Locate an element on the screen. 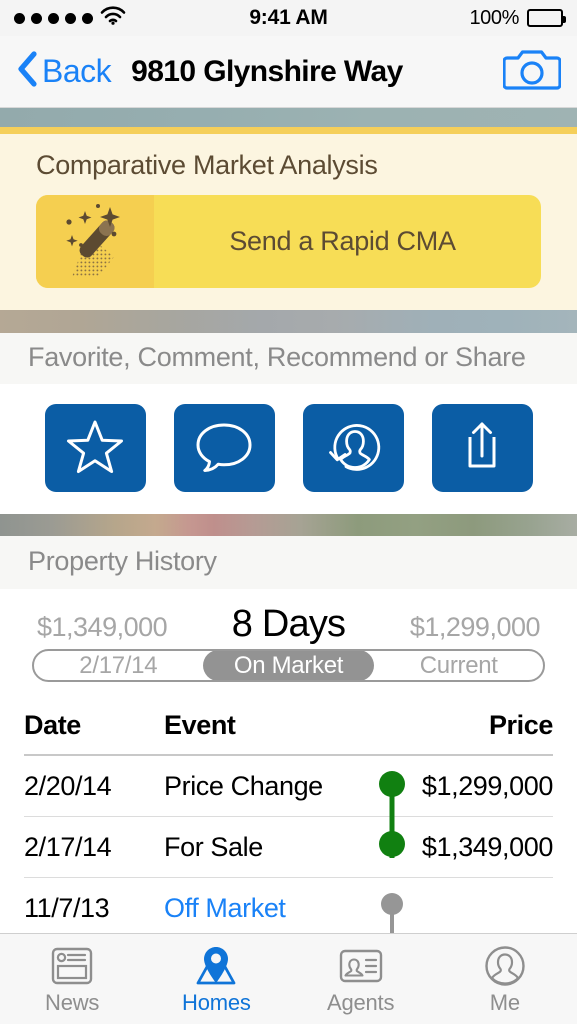  row-date: 2/17/14 is located at coordinates (68, 846).